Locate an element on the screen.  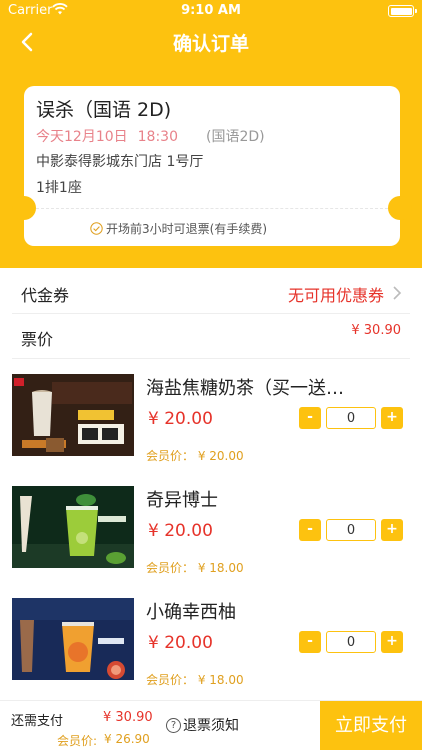
page-title: 确认订单 is located at coordinates (210, 44).